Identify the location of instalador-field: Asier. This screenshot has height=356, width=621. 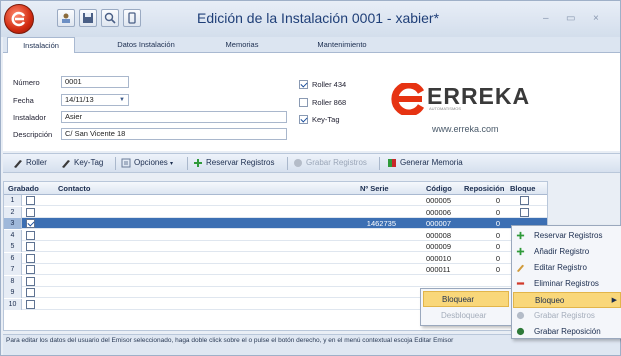
(174, 117).